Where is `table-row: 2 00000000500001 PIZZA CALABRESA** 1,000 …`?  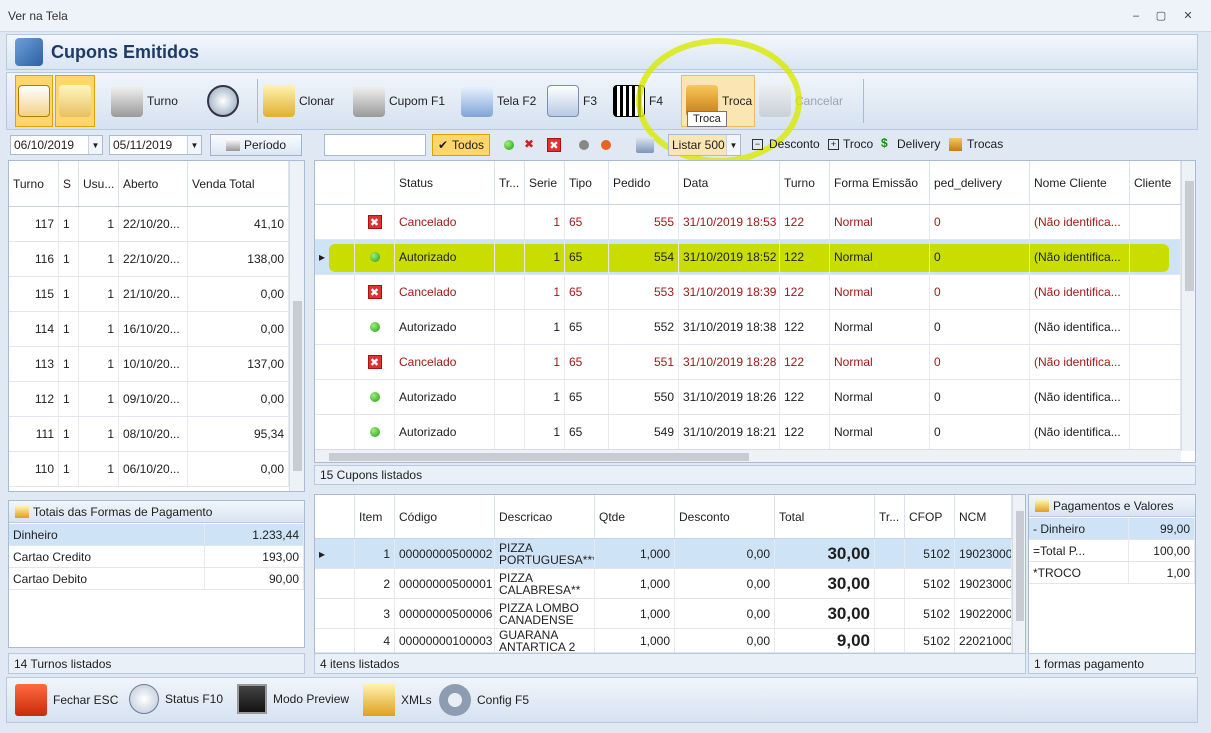
table-row: 2 00000000500001 PIZZA CALABRESA** 1,000 … is located at coordinates (663, 584).